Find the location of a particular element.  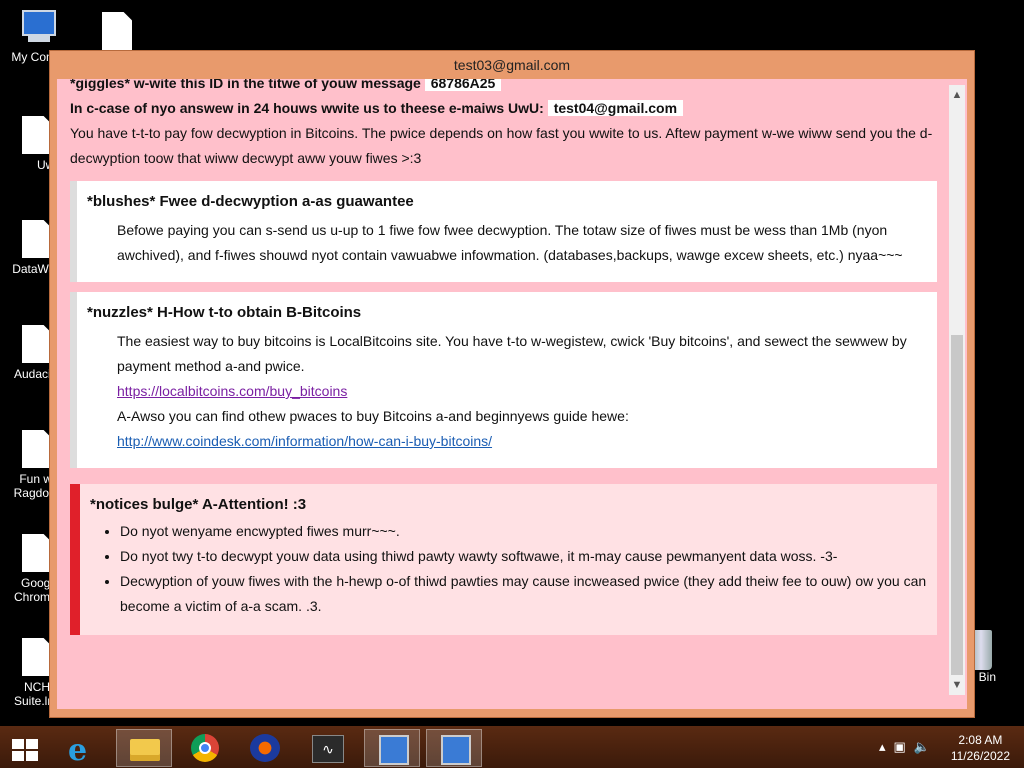

volume-icon: 🔈 is located at coordinates (926, 746).